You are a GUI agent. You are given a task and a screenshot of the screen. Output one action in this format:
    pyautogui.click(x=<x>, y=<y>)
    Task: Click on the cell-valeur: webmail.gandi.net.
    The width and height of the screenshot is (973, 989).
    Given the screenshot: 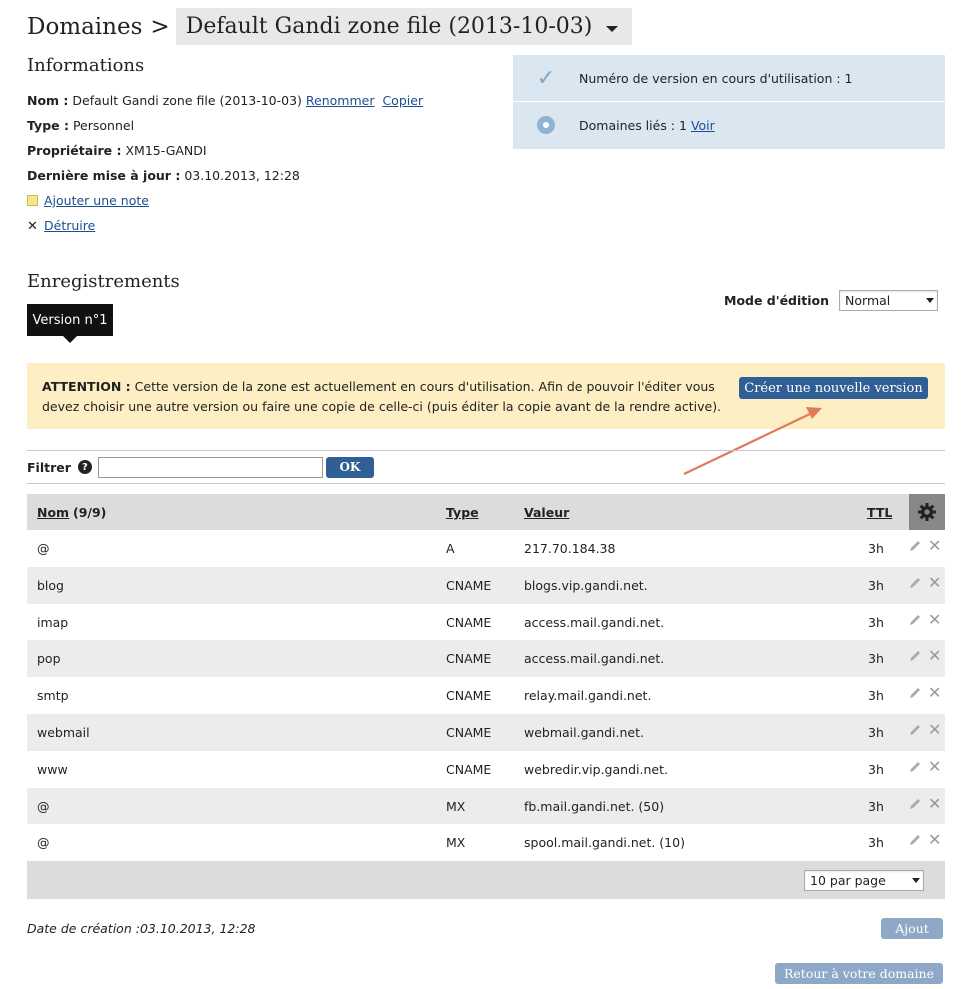 What is the action you would take?
    pyautogui.click(x=584, y=732)
    